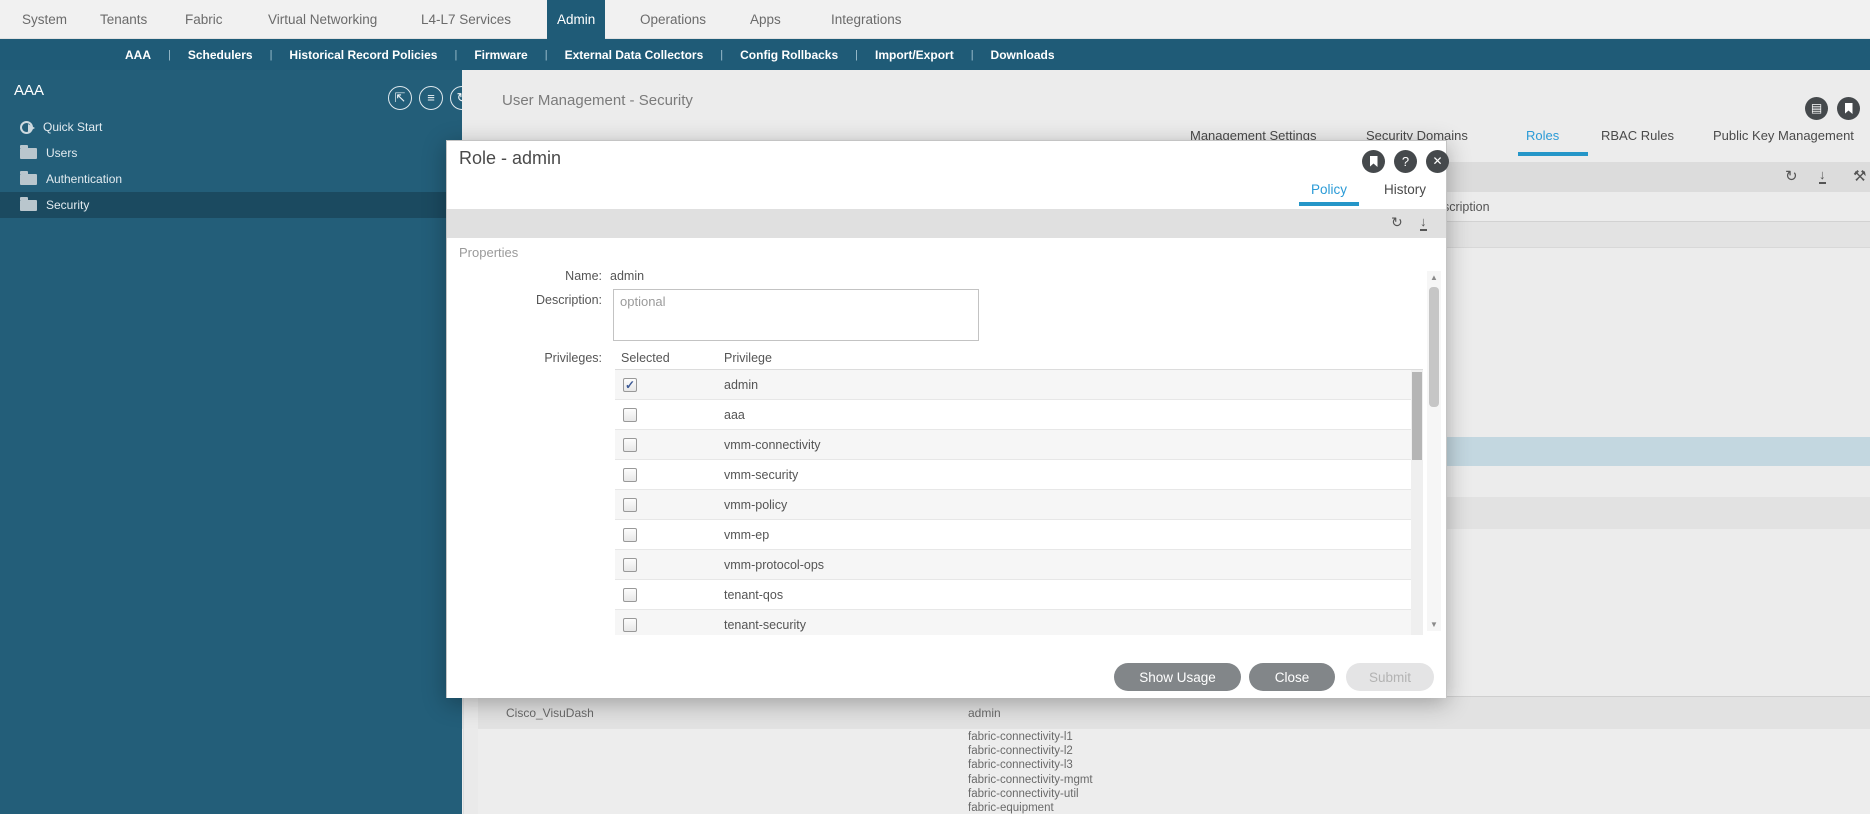 The width and height of the screenshot is (1870, 814). Describe the element at coordinates (489, 252) in the screenshot. I see `properties-heading: Properties` at that location.